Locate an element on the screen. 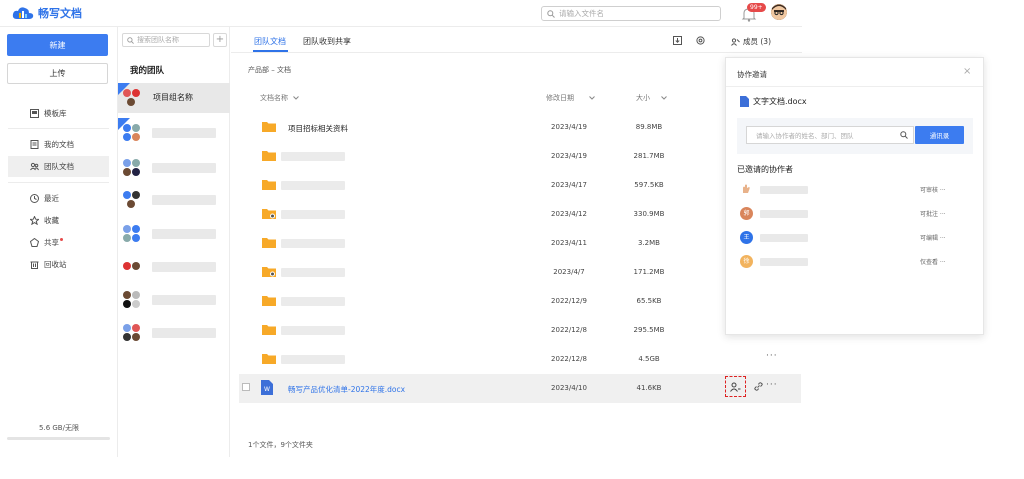 The width and height of the screenshot is (1024, 479). upload-button: 上传 is located at coordinates (57, 73).